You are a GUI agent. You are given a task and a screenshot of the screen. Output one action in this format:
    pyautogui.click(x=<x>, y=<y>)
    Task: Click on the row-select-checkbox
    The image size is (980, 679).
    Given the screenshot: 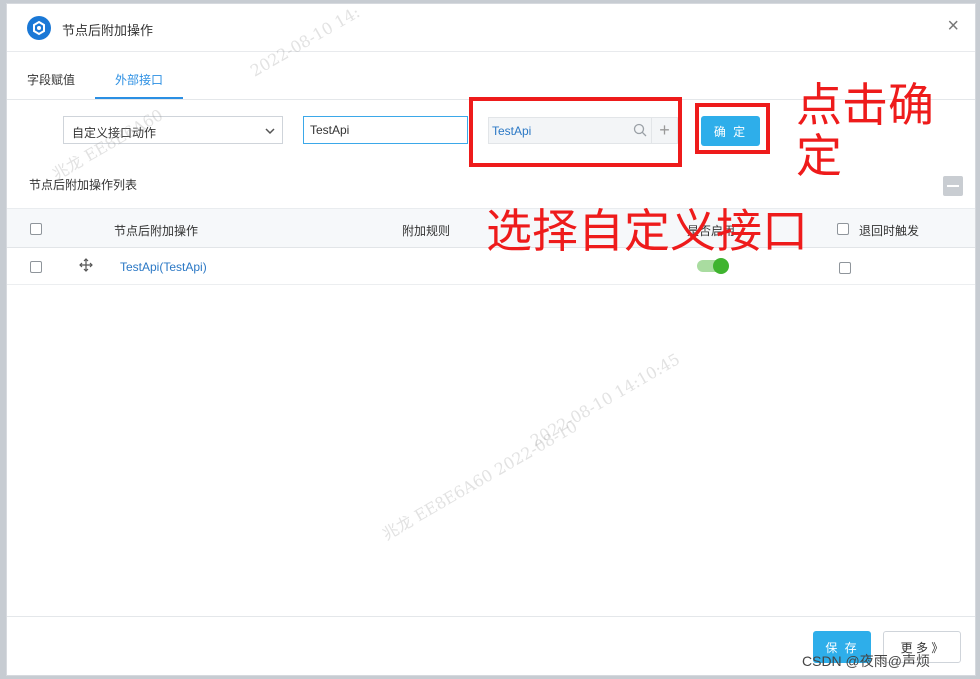 What is the action you would take?
    pyautogui.click(x=36, y=267)
    